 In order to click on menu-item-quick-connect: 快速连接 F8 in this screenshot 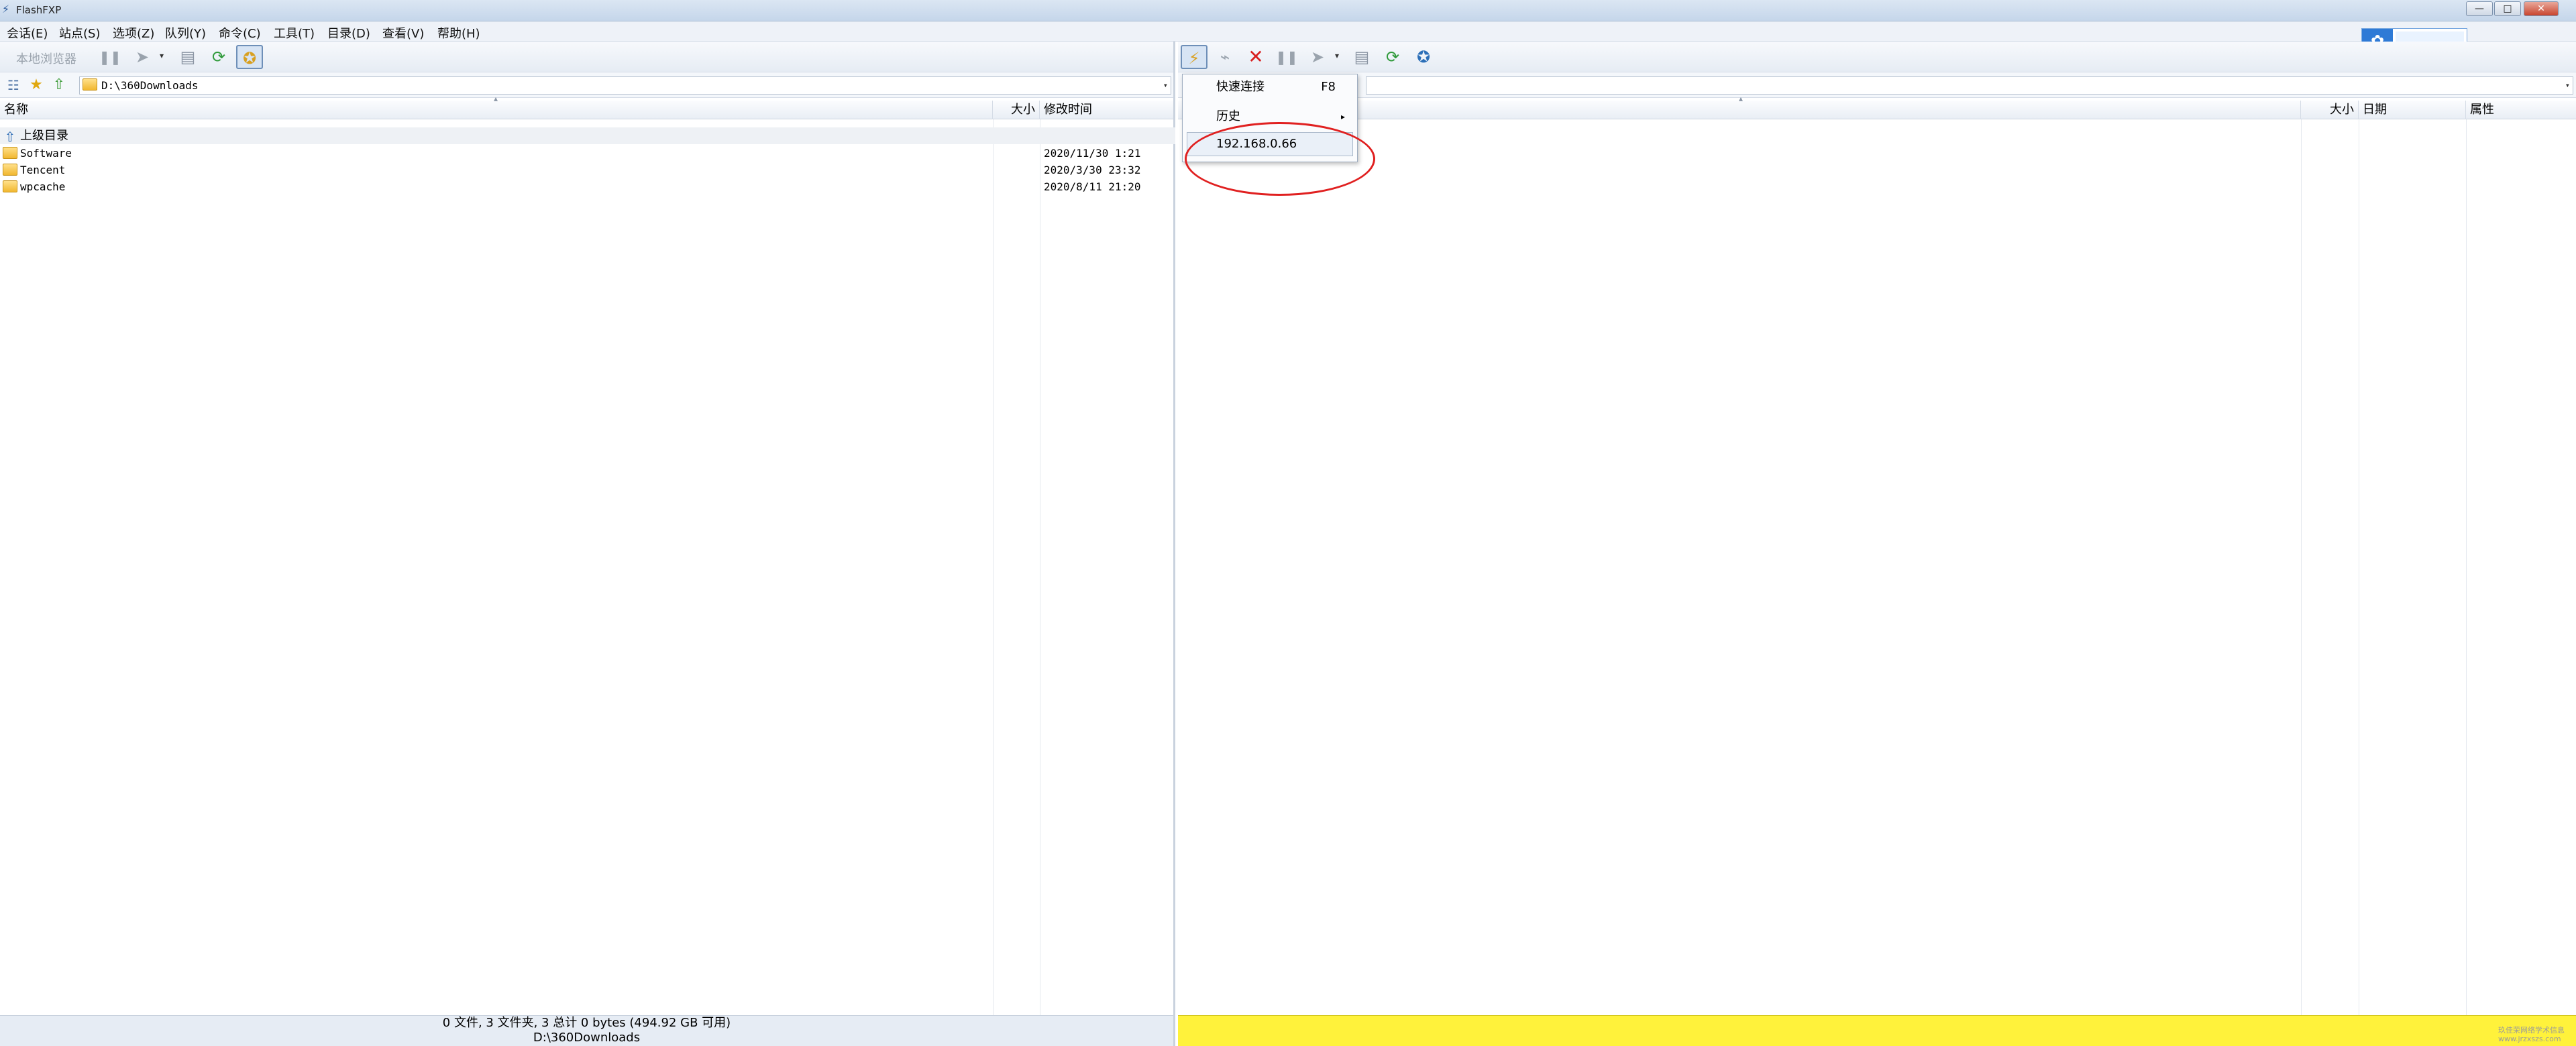, I will do `click(1270, 87)`.